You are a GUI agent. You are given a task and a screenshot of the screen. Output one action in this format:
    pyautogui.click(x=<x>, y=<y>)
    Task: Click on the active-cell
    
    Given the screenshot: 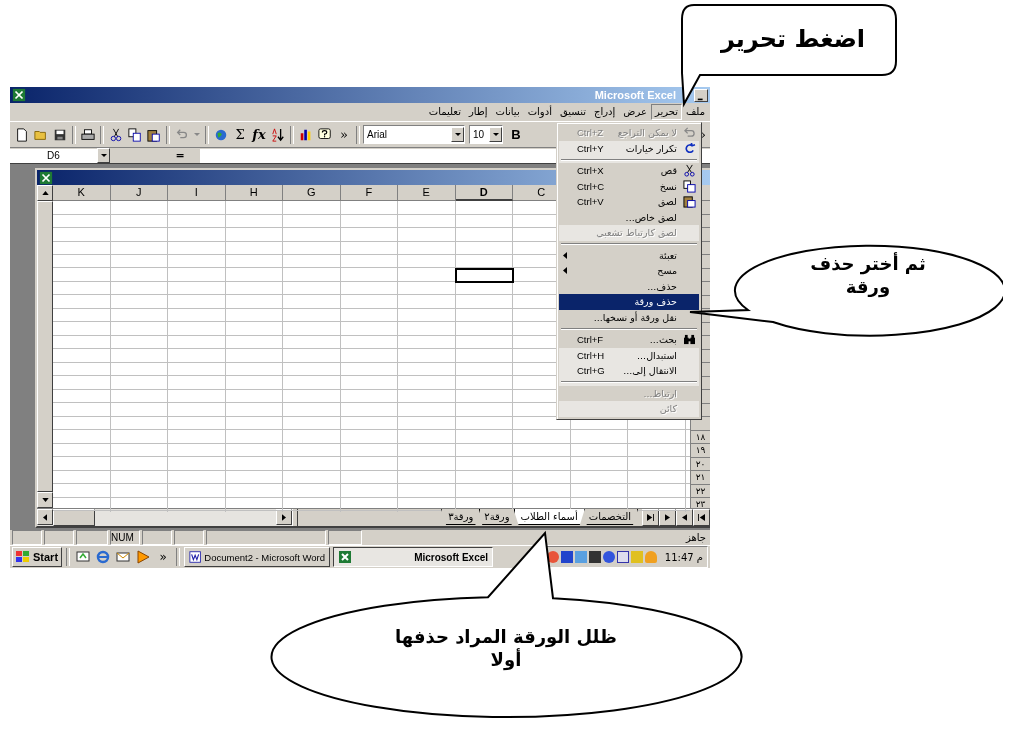 What is the action you would take?
    pyautogui.click(x=484, y=275)
    